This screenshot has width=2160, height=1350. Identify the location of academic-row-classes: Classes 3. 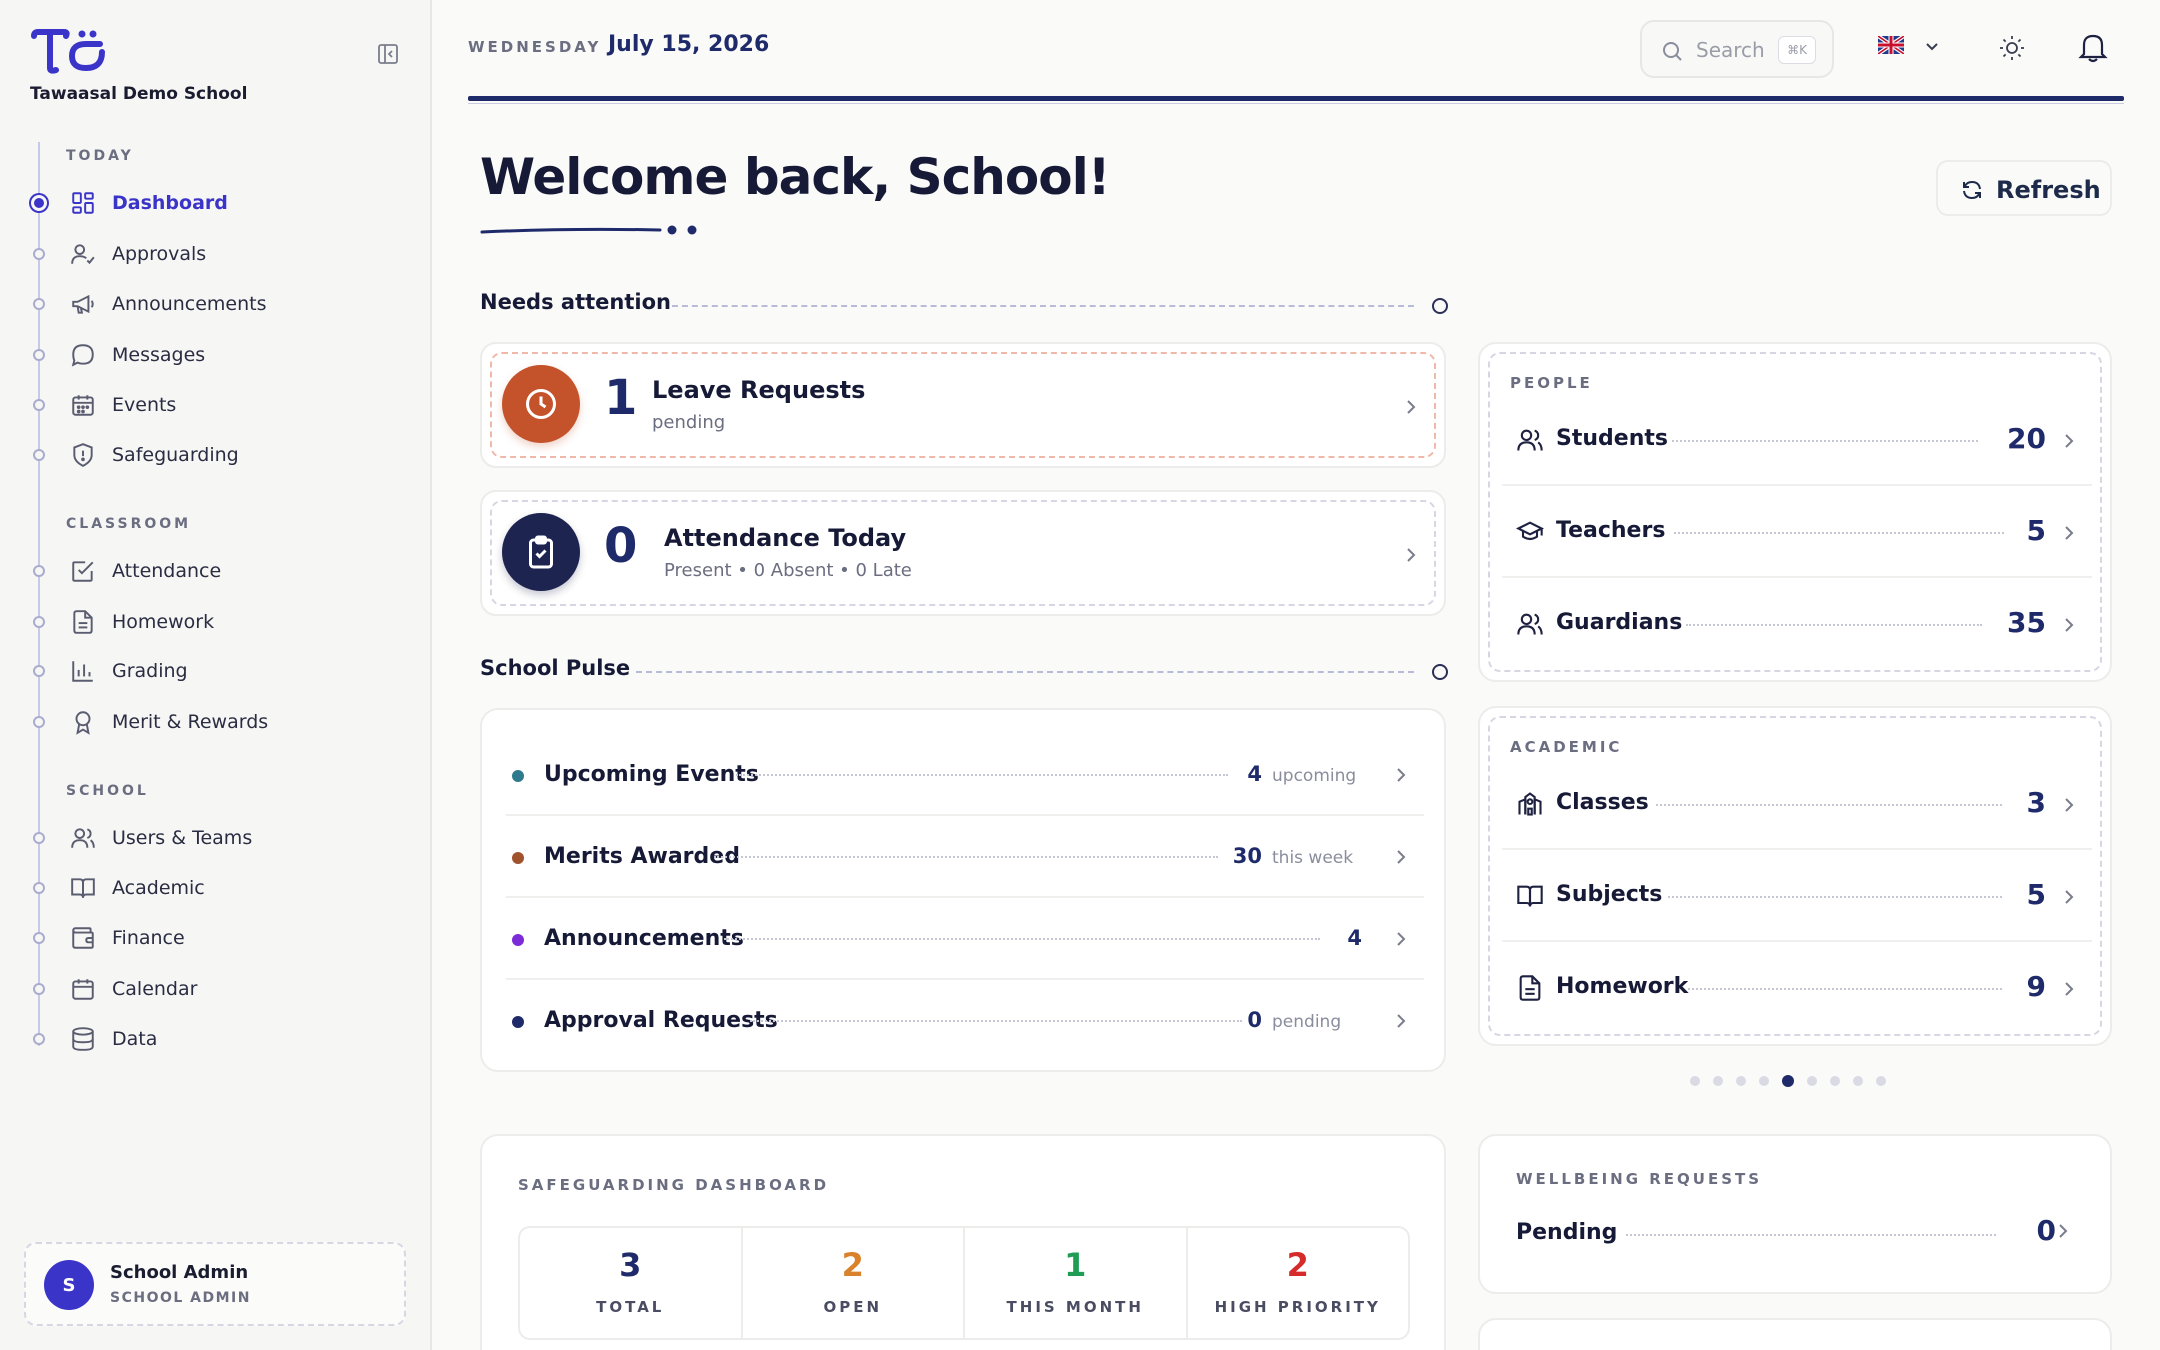
(1797, 804).